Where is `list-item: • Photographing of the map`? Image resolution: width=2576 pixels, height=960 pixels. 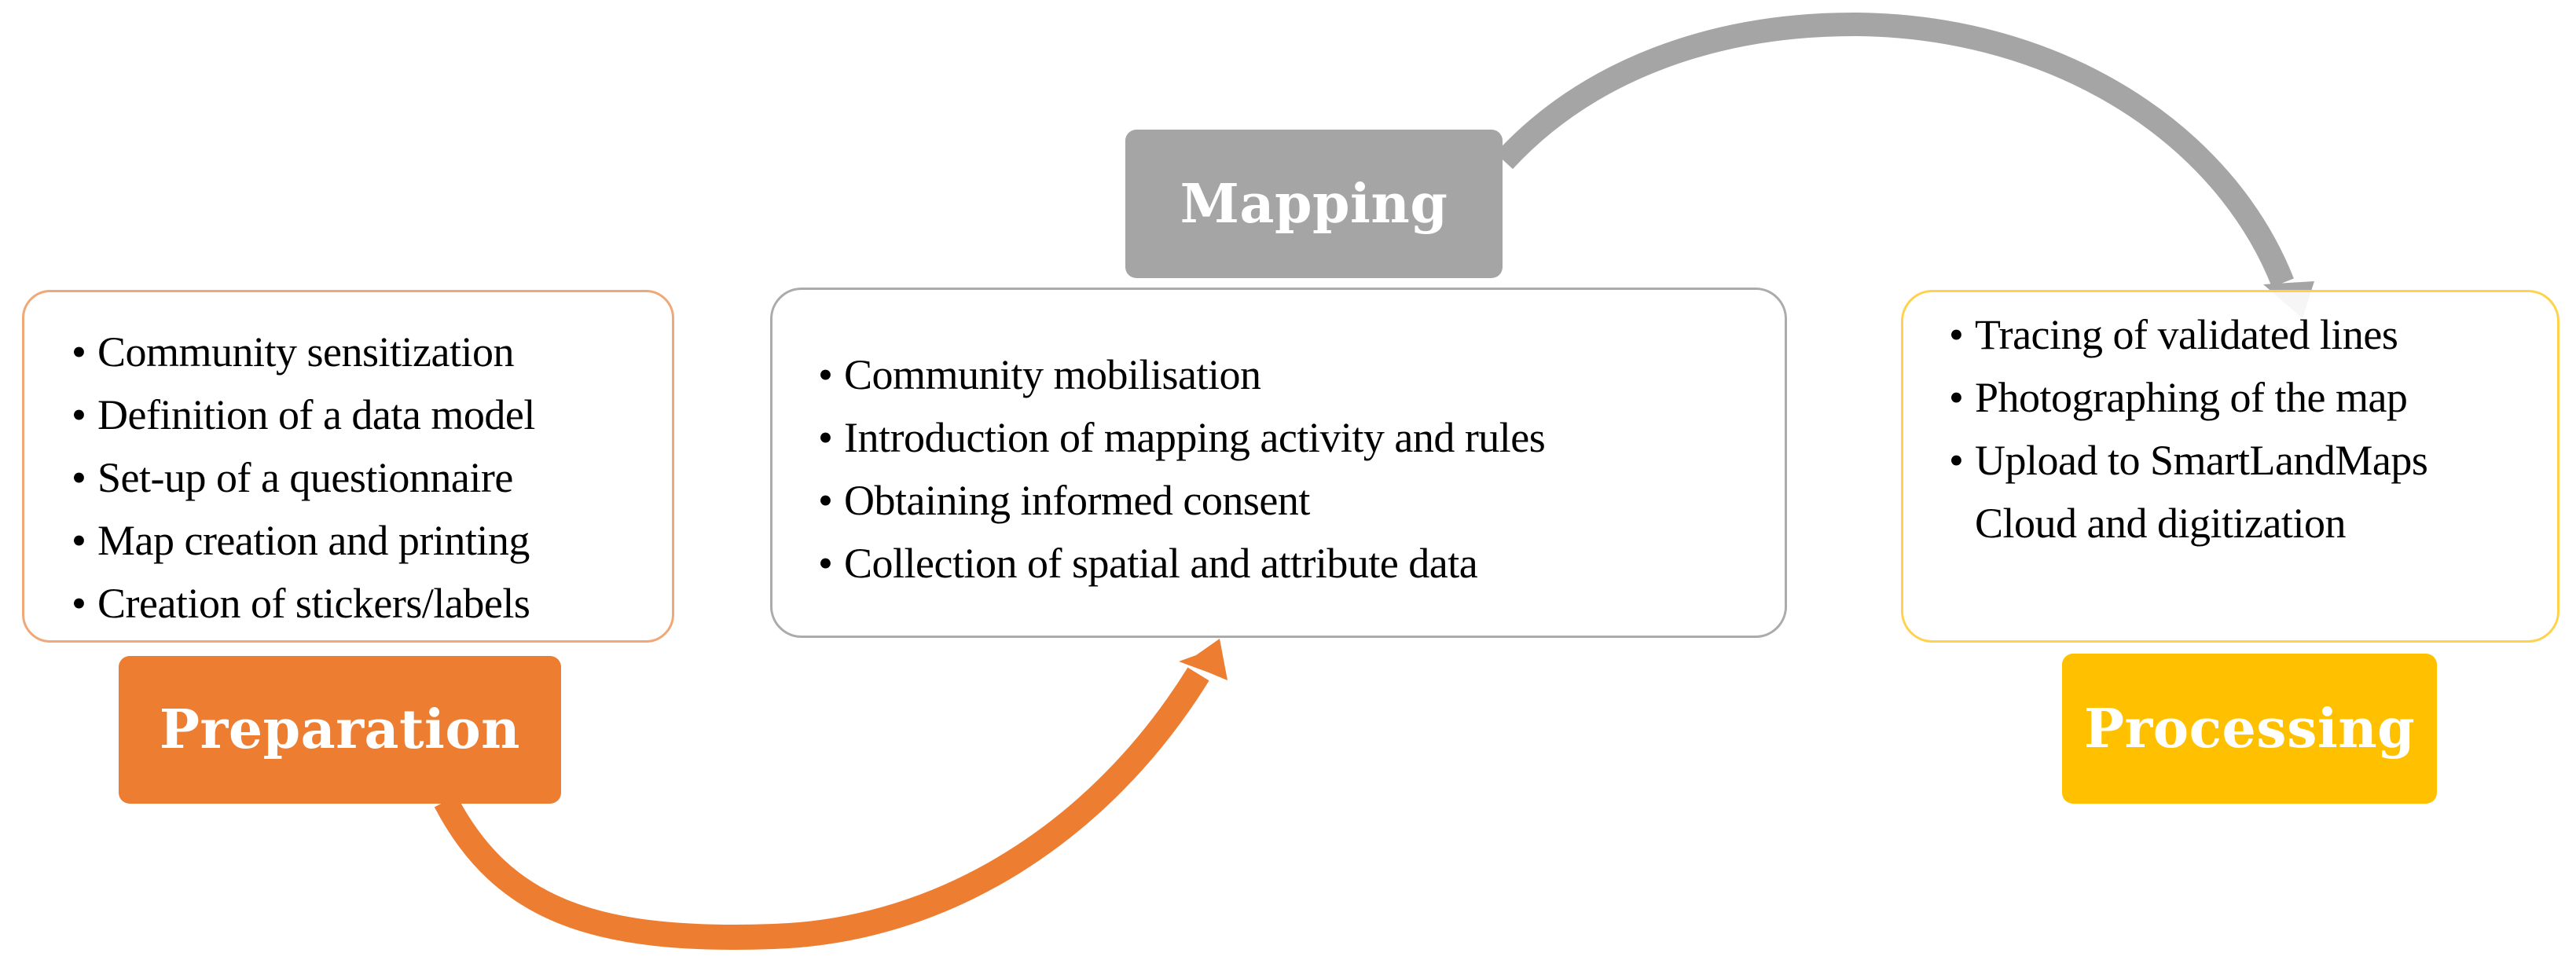
list-item: • Photographing of the map is located at coordinates (2188, 397).